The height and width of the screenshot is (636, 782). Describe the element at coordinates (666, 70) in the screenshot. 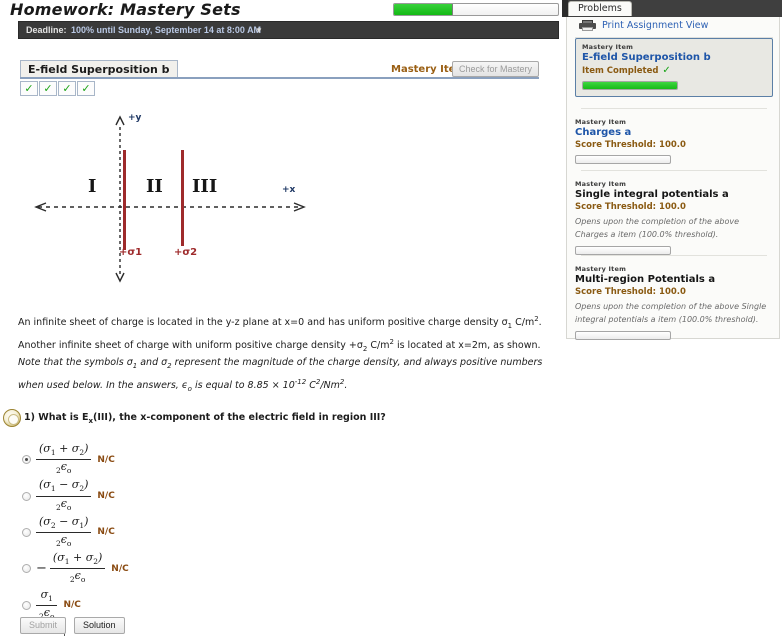

I see `completed-check-icon: ✓` at that location.